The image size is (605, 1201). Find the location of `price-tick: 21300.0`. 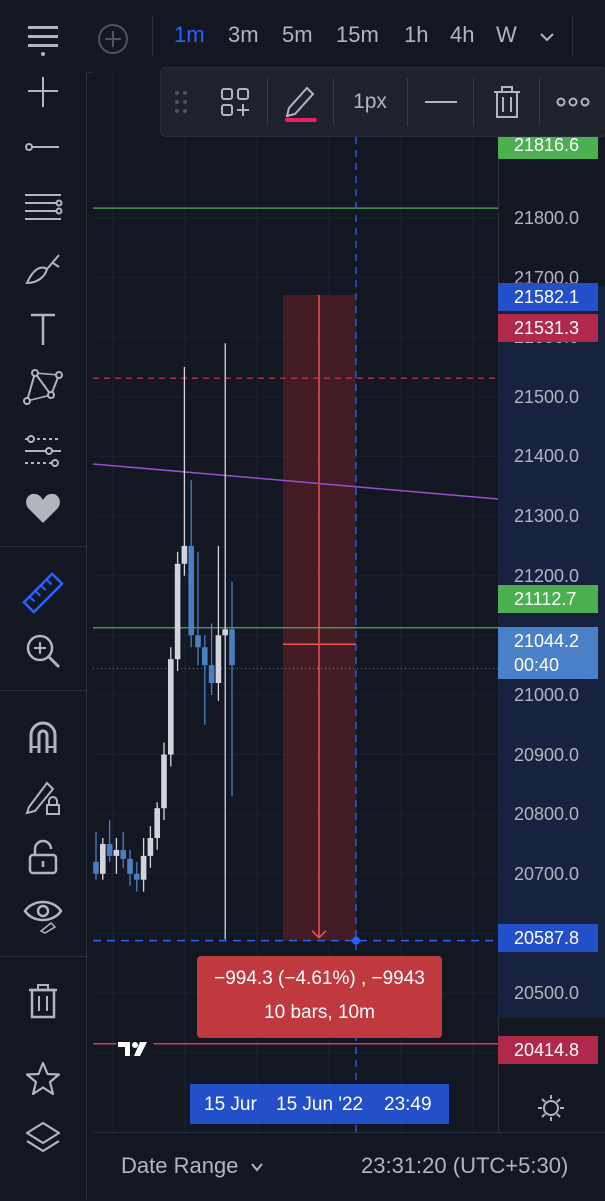

price-tick: 21300.0 is located at coordinates (547, 516).